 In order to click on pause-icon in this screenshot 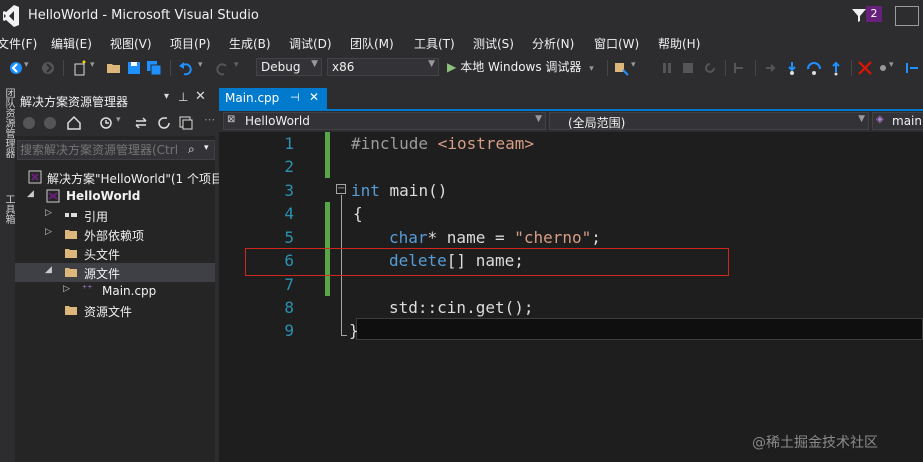, I will do `click(667, 68)`.